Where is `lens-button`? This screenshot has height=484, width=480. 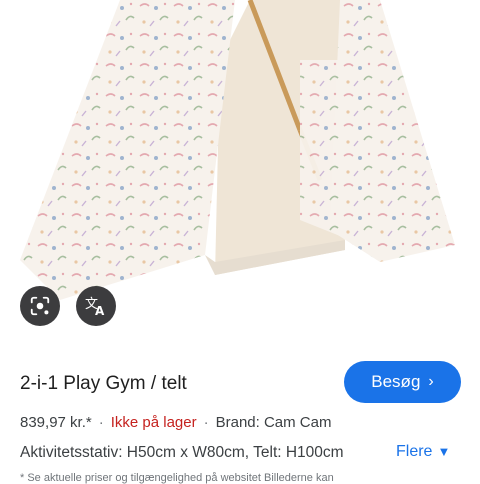 lens-button is located at coordinates (40, 306).